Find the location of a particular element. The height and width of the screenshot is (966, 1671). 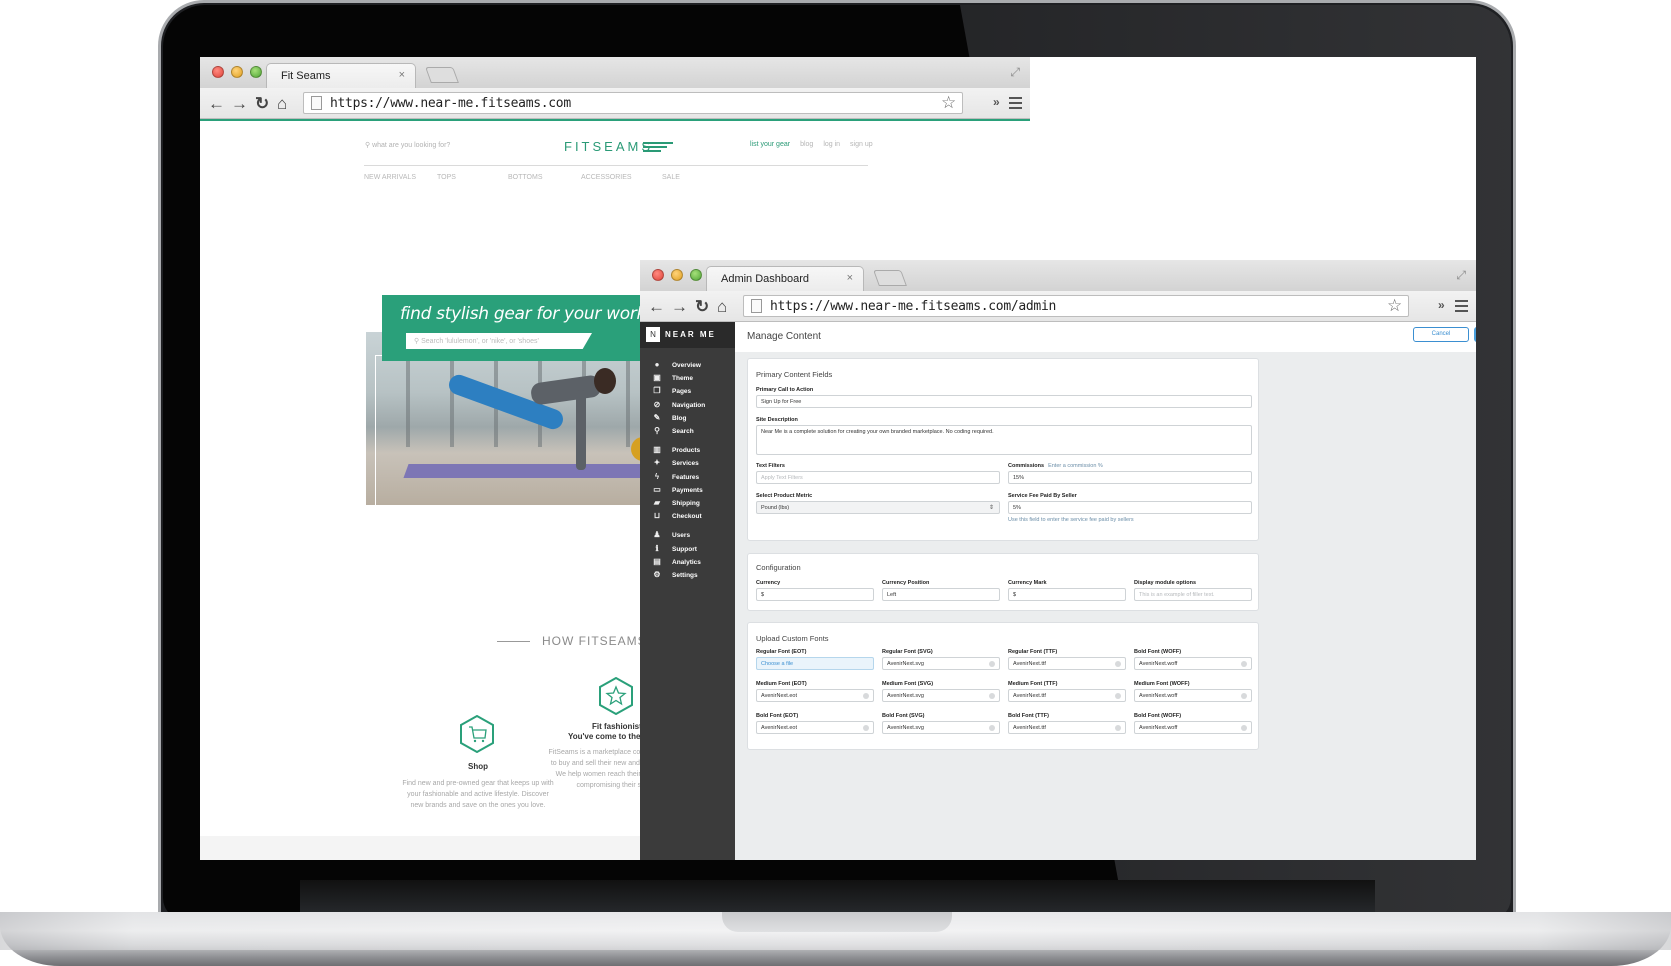

product-metric-select: Pound (lbs) ⇕ is located at coordinates (878, 507).